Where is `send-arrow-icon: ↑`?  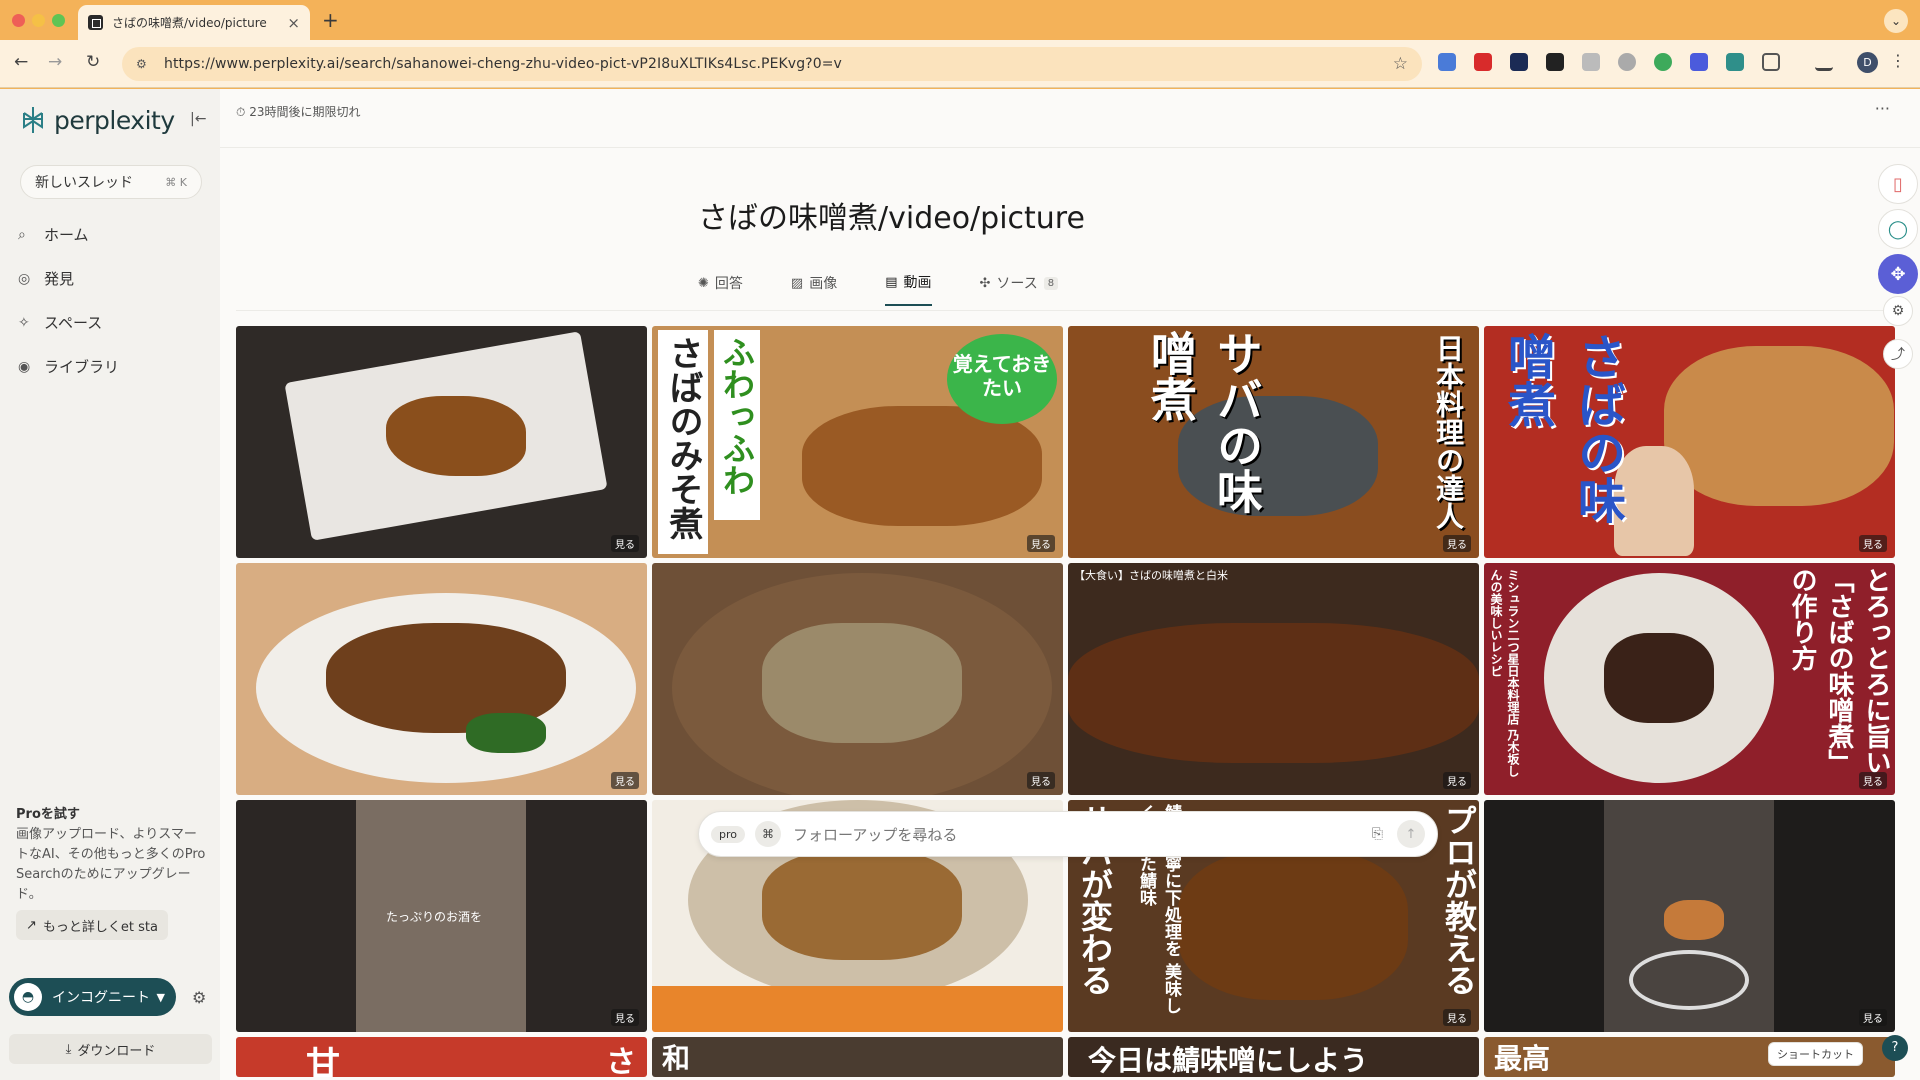 send-arrow-icon: ↑ is located at coordinates (1411, 834).